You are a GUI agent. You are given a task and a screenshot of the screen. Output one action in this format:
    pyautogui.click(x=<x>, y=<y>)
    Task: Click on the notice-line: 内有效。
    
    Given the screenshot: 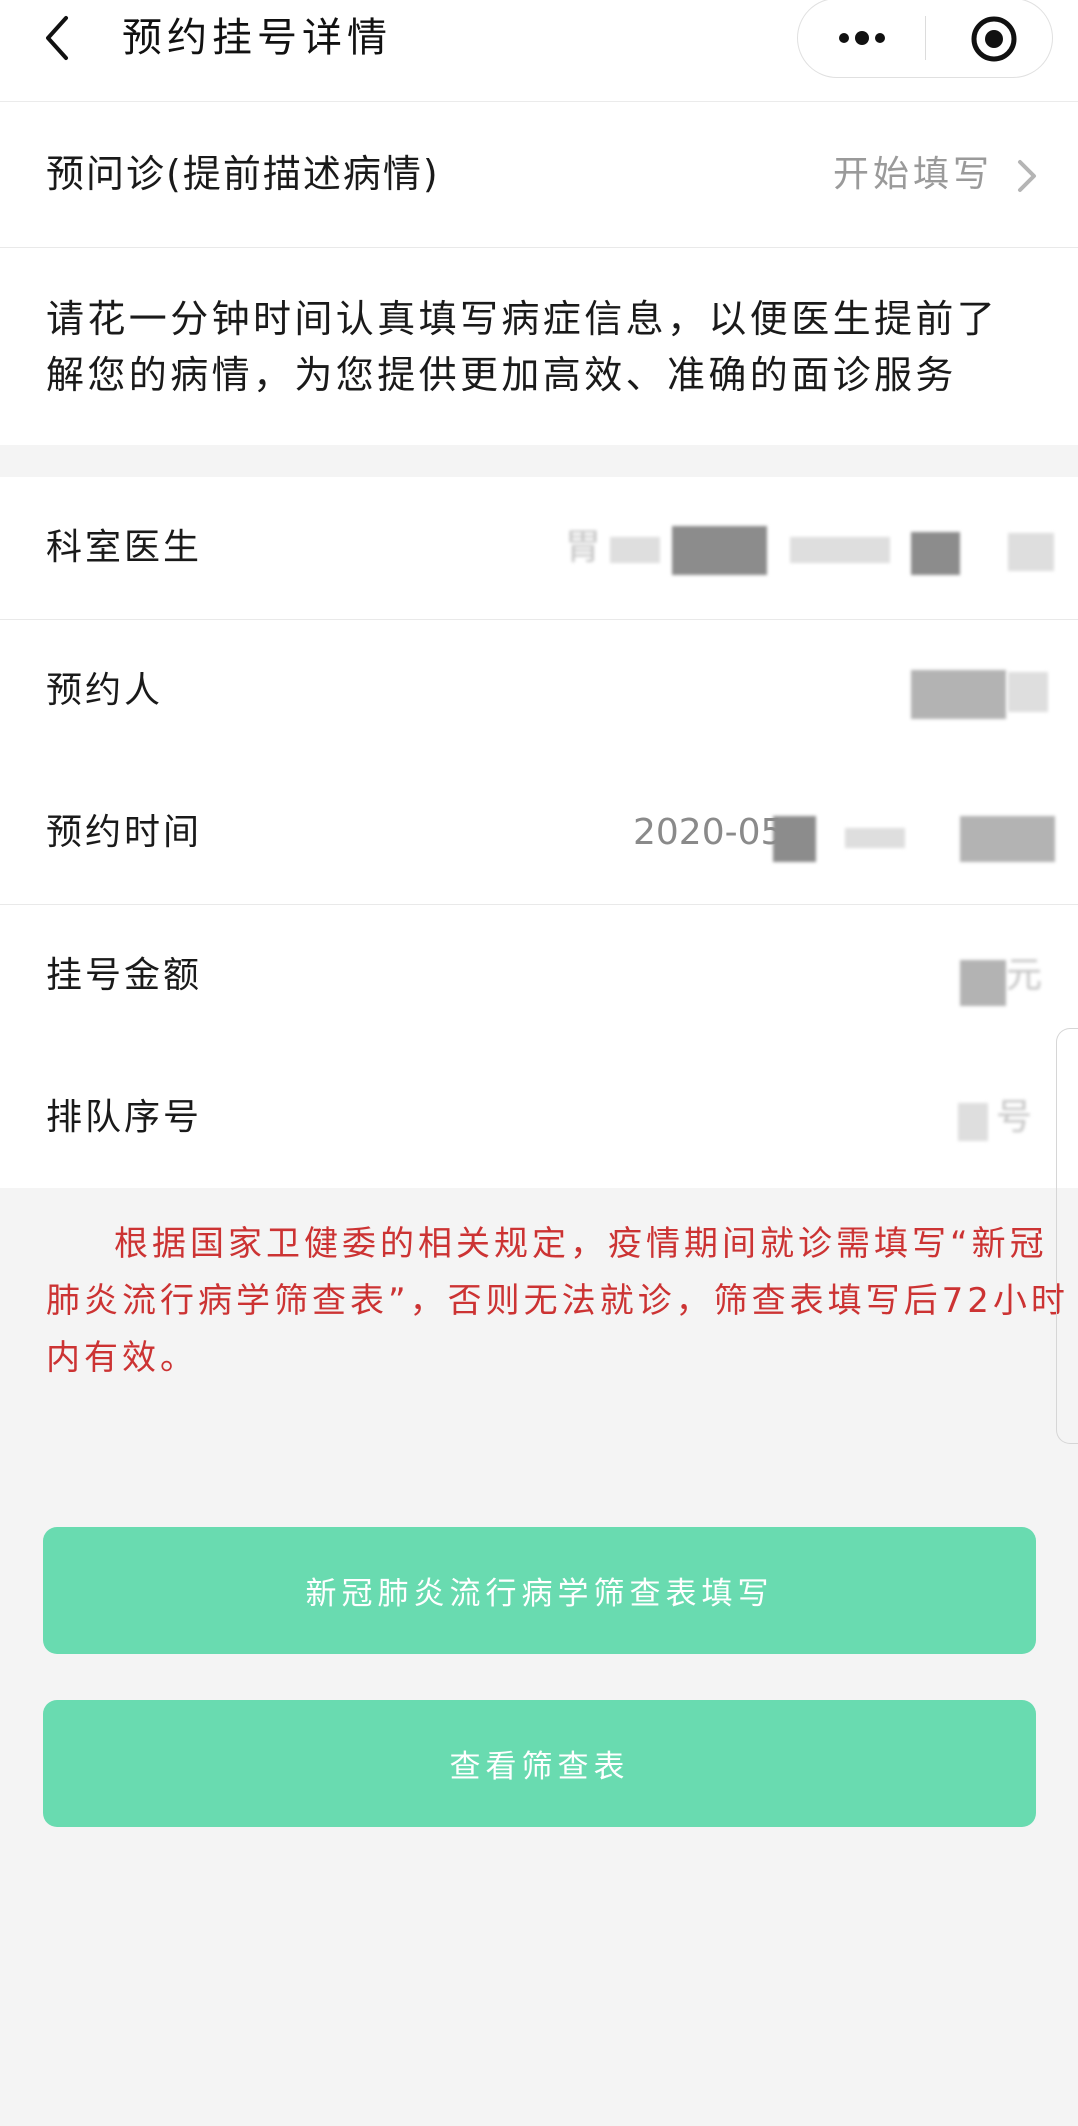 What is the action you would take?
    pyautogui.click(x=122, y=1358)
    